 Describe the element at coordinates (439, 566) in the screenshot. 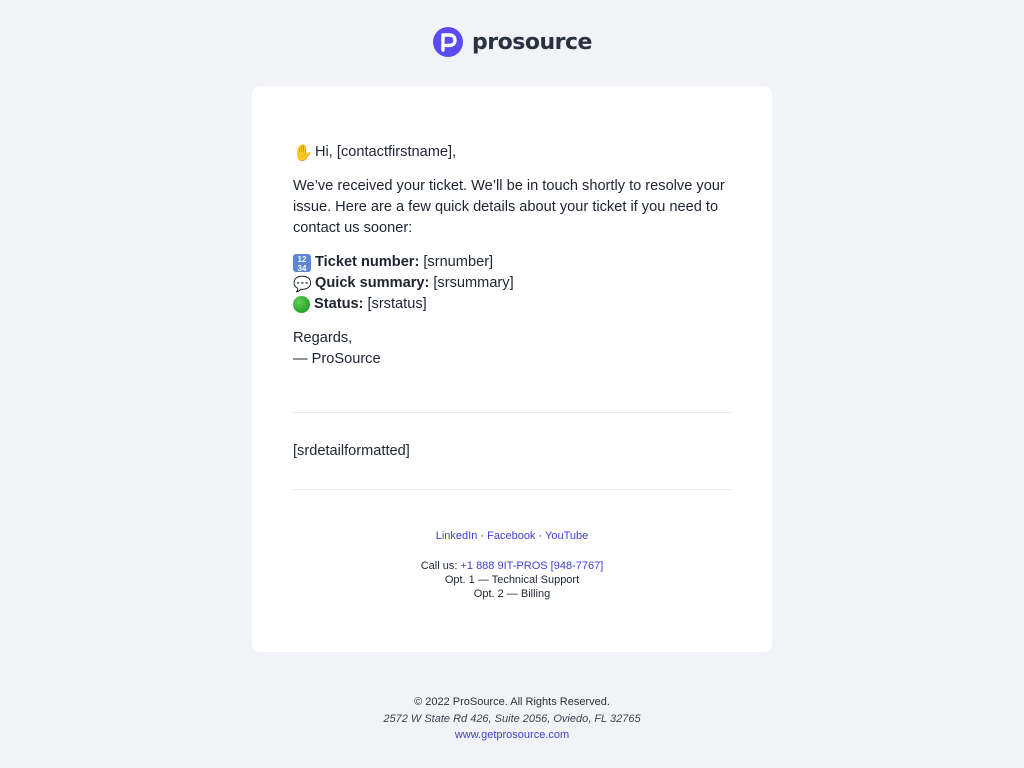

I see `call-prefix: Call us:` at that location.